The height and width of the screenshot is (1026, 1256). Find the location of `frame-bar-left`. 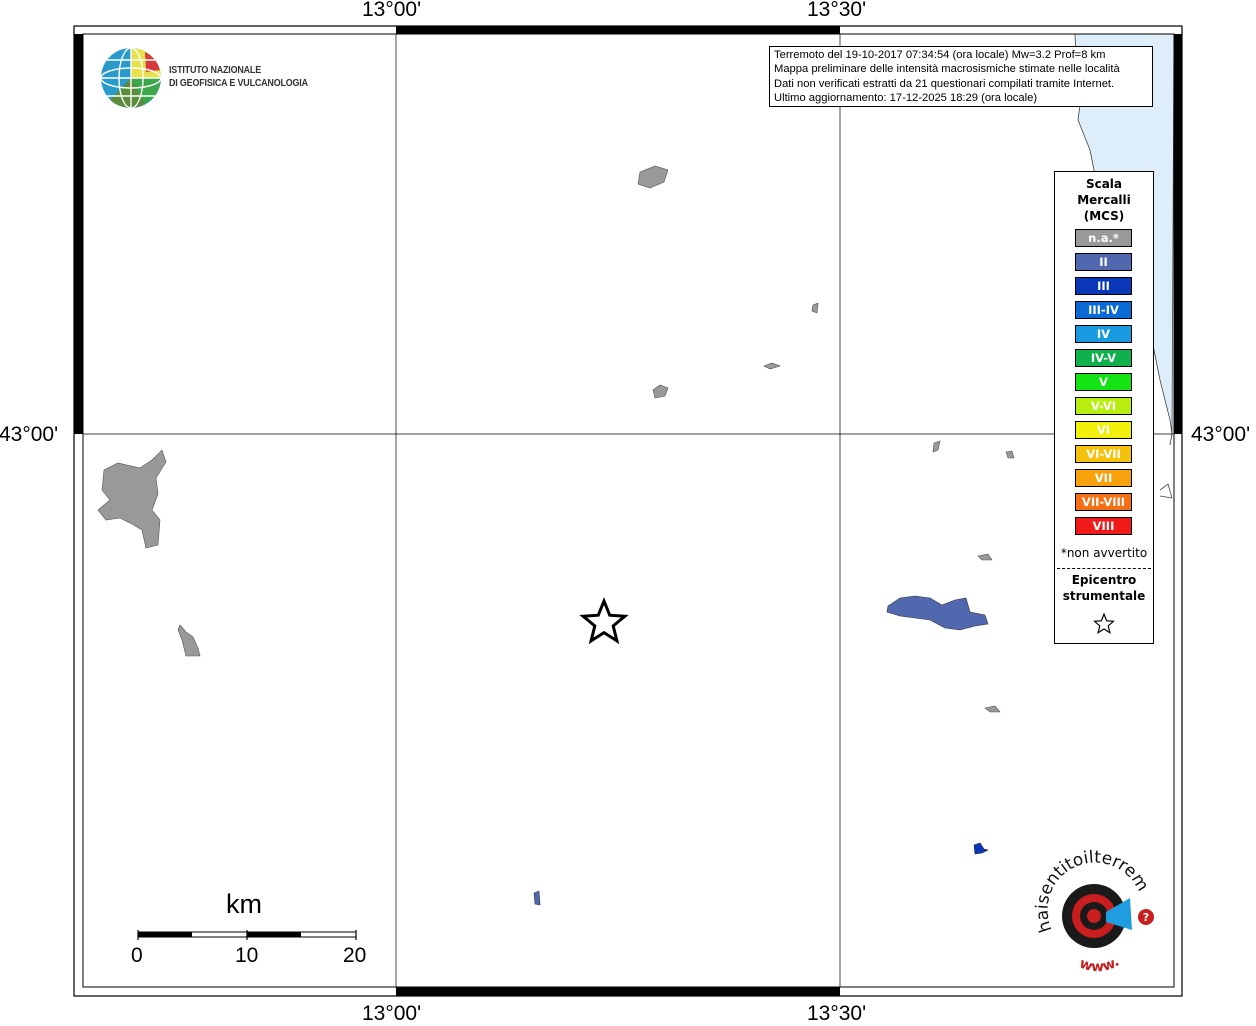

frame-bar-left is located at coordinates (78, 234).